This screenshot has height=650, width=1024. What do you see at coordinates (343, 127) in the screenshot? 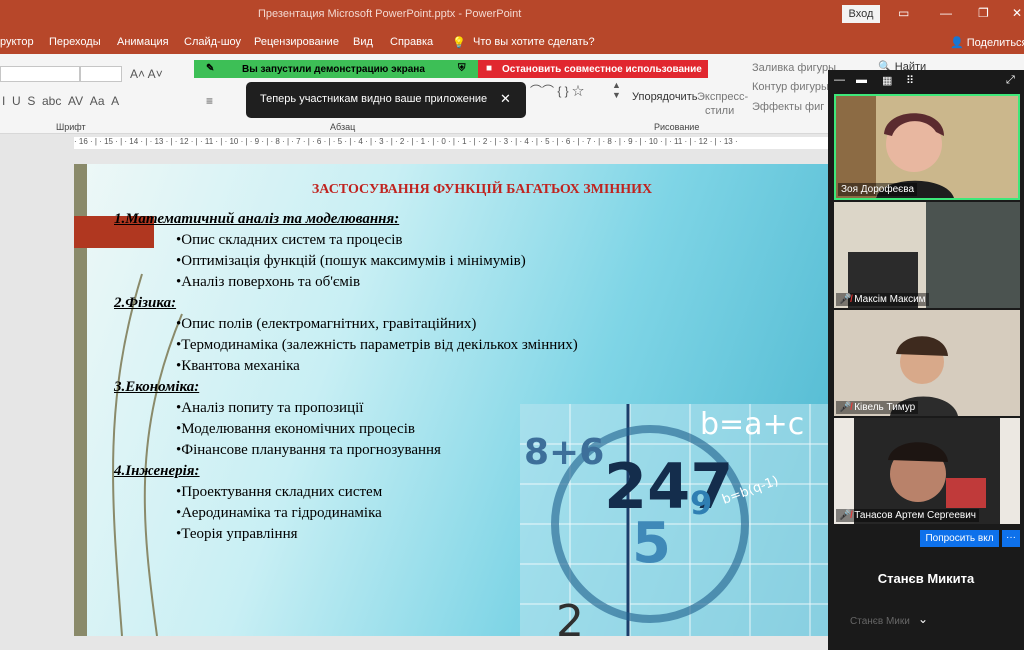
I see `group-paragraph-label: Абзац` at bounding box center [343, 127].